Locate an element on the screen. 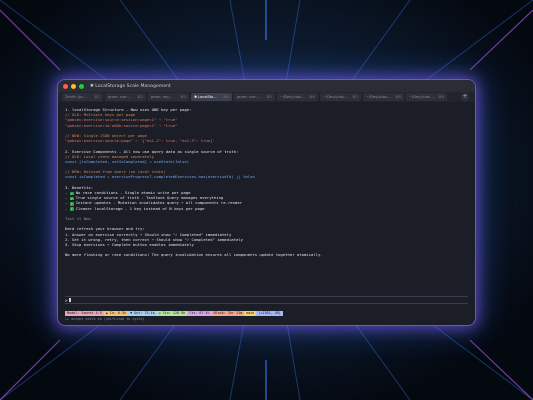 This screenshot has width=533, height=400. status-branch: main is located at coordinates (250, 313).